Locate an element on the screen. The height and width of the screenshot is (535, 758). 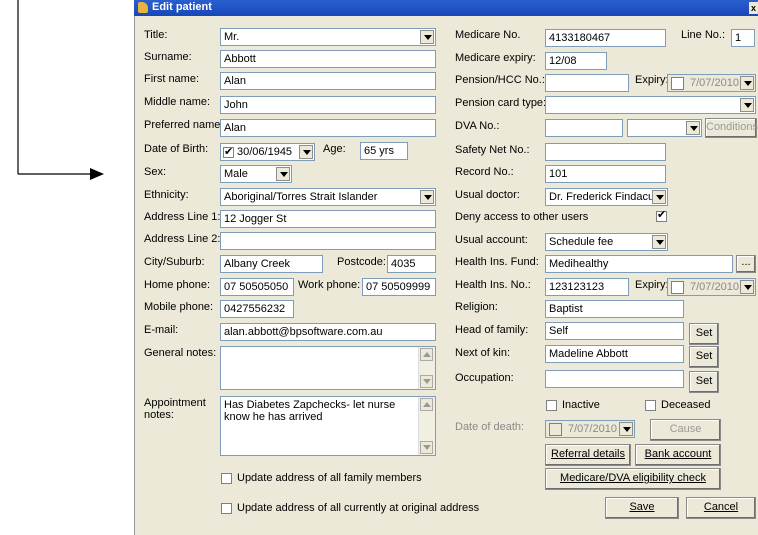
safety-net-field is located at coordinates (605, 152).